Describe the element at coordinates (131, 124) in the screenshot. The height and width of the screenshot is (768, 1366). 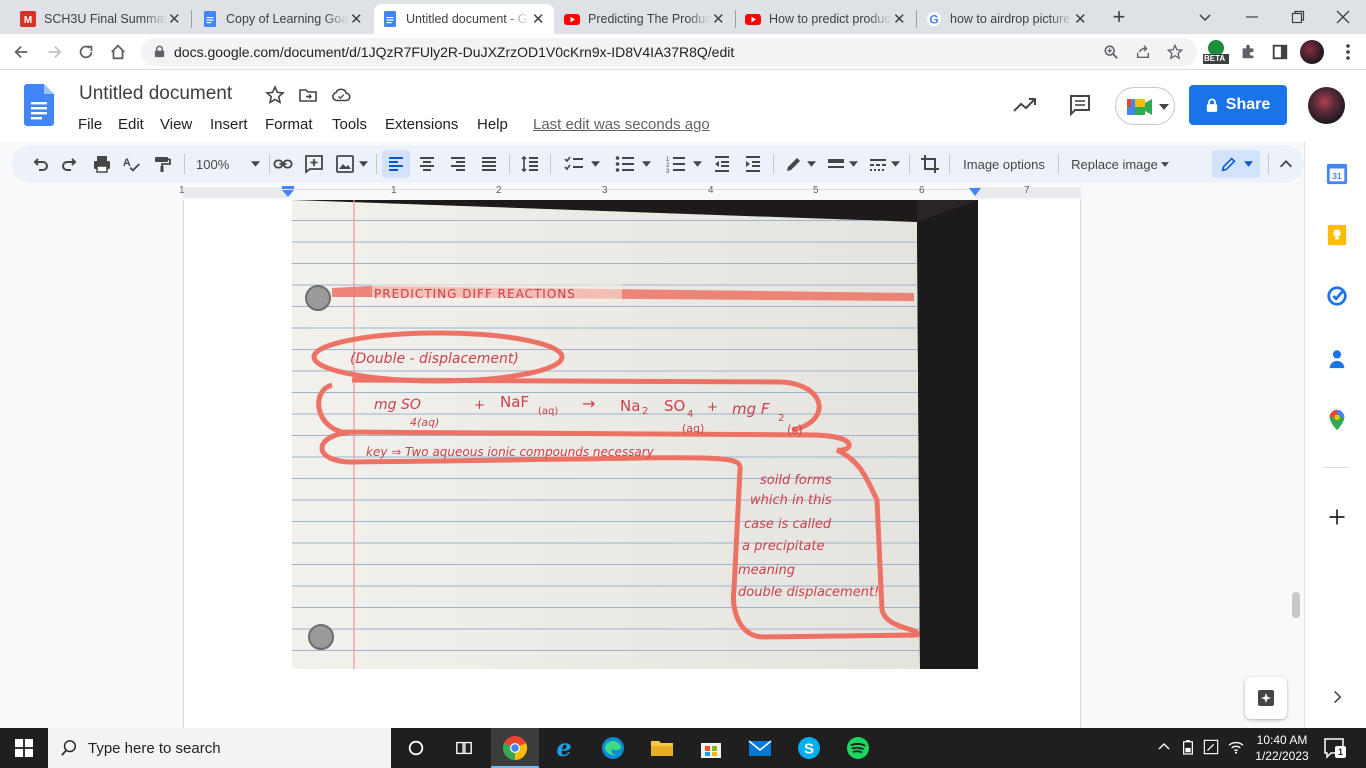
I see `menu-edit: Edit` at that location.